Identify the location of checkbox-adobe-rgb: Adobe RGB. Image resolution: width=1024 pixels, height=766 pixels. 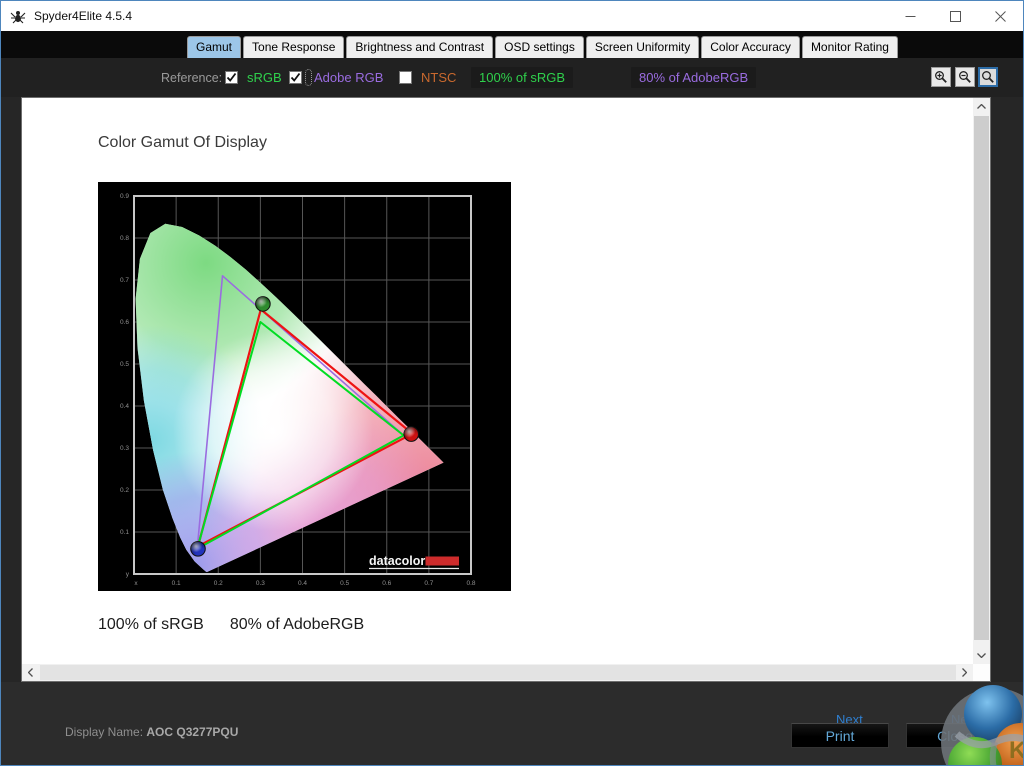
(336, 77).